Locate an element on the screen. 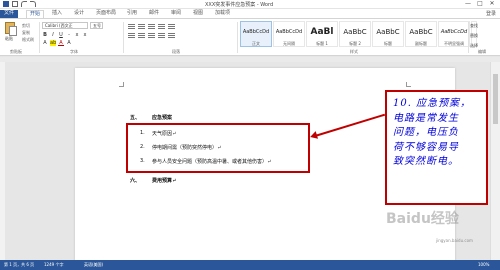  minimize-button: — is located at coordinates (468, 4).